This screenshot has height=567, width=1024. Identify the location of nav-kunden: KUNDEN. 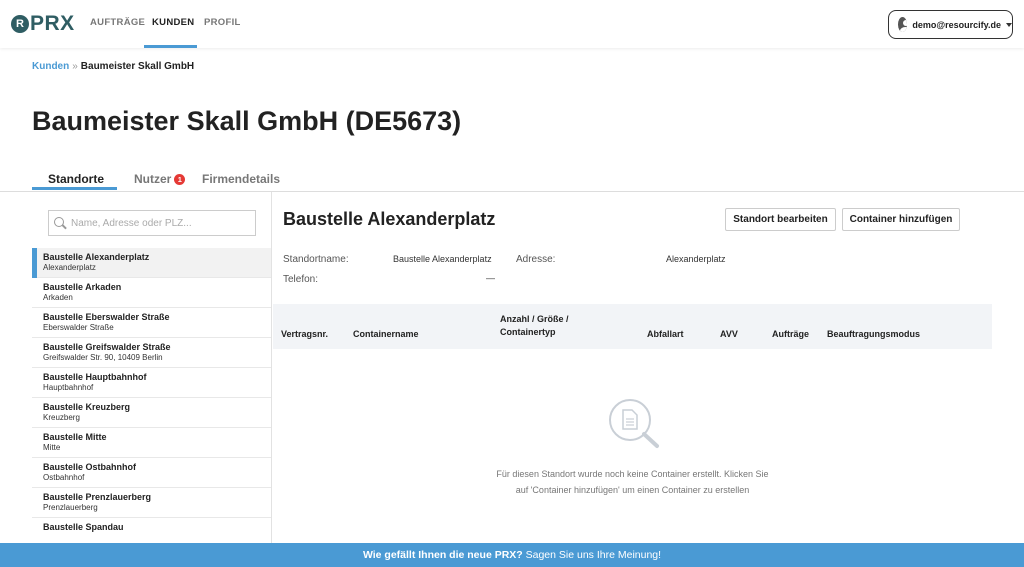
(173, 22).